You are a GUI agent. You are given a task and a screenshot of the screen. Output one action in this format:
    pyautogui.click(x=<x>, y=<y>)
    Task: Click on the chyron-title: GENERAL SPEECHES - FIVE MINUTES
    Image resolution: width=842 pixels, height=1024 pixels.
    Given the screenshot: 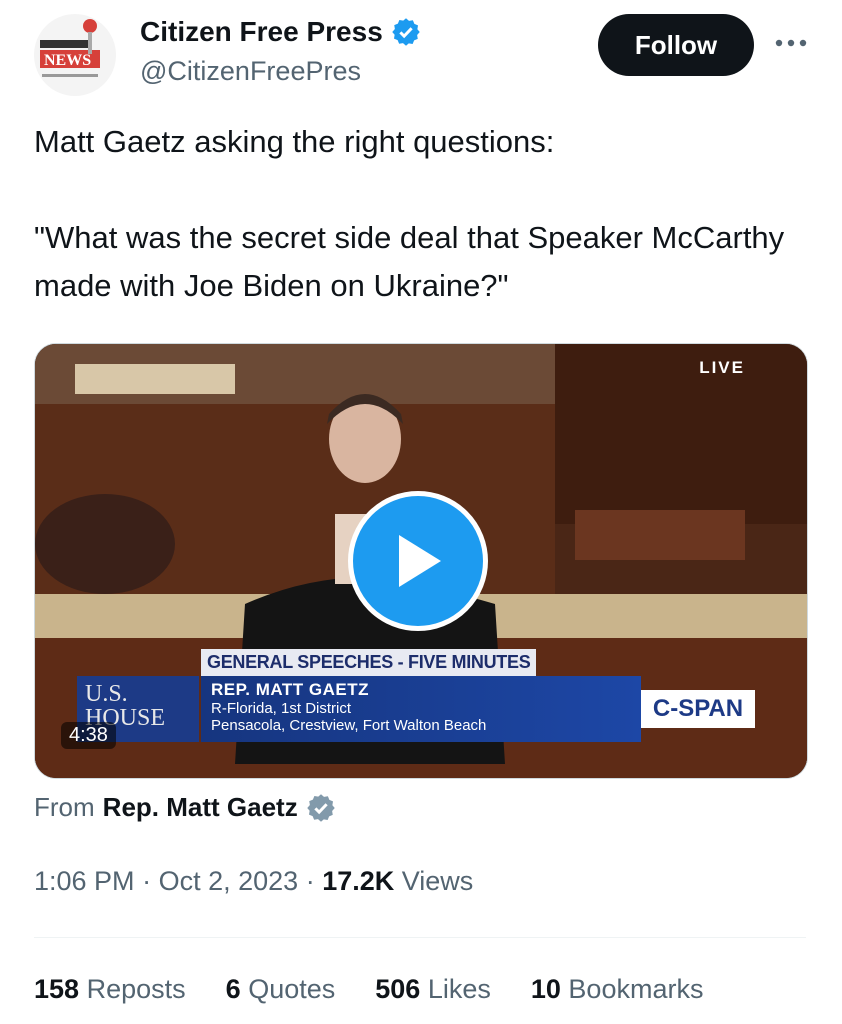 What is the action you would take?
    pyautogui.click(x=369, y=662)
    